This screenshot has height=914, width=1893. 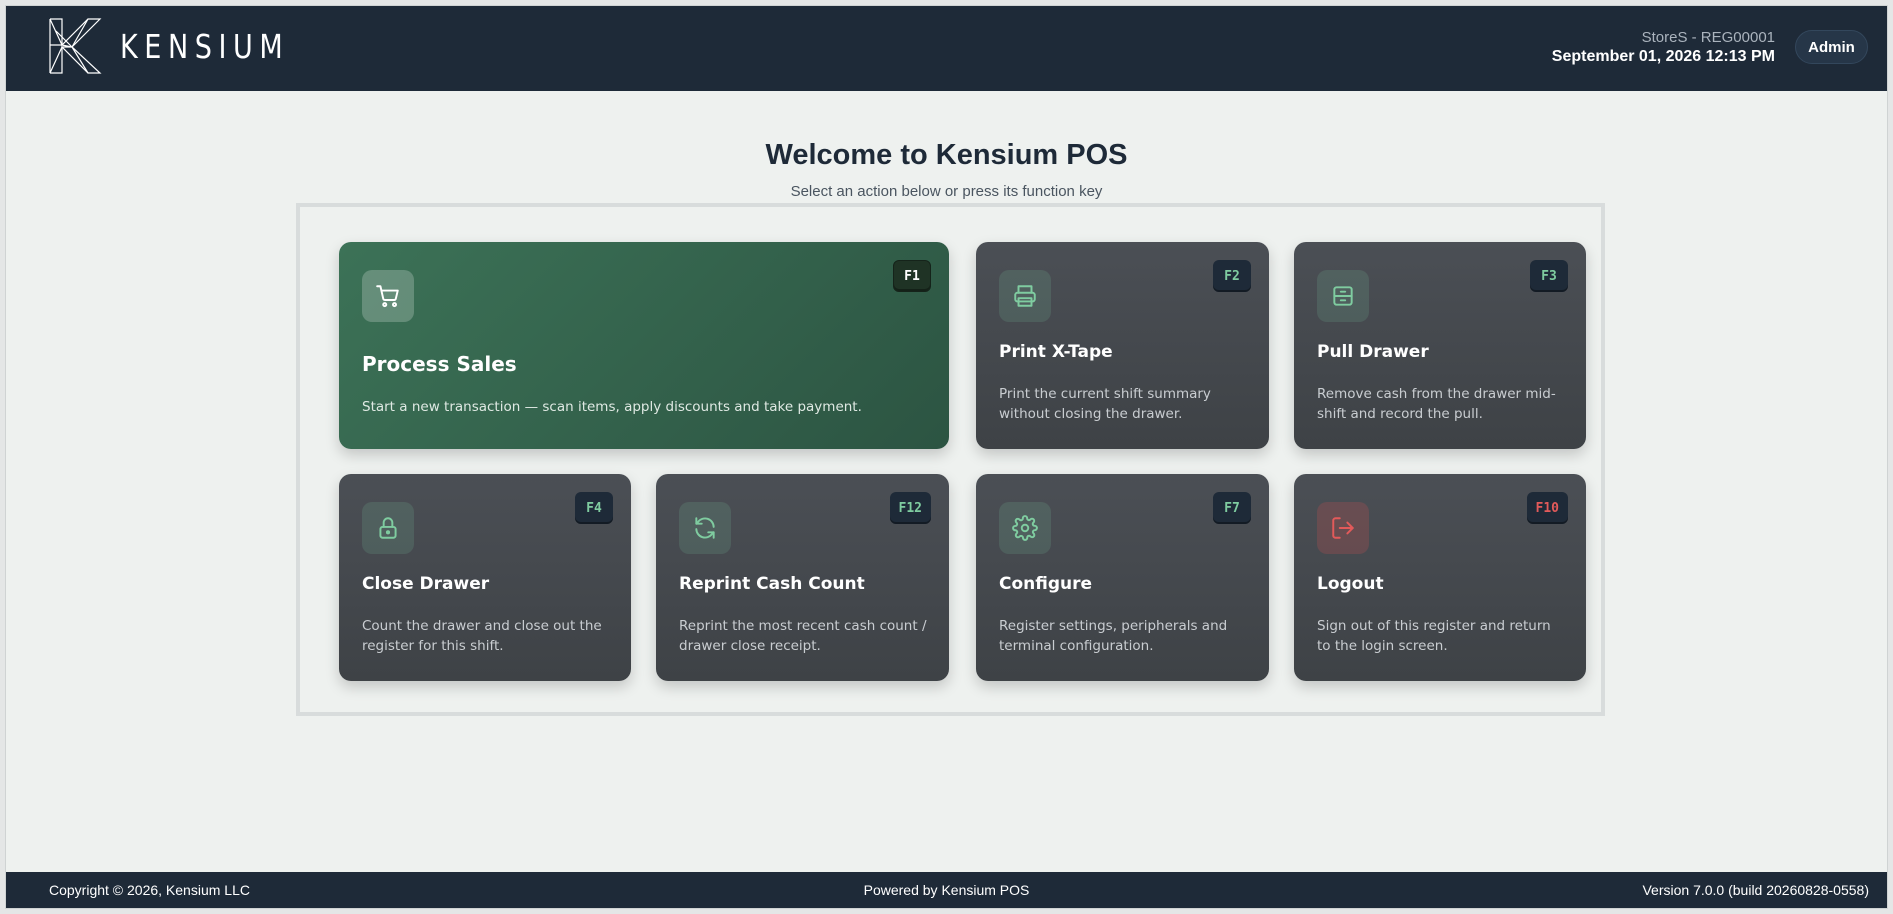 I want to click on version-text: Version 7.0.0 (build 20260828-0558), so click(x=1755, y=890).